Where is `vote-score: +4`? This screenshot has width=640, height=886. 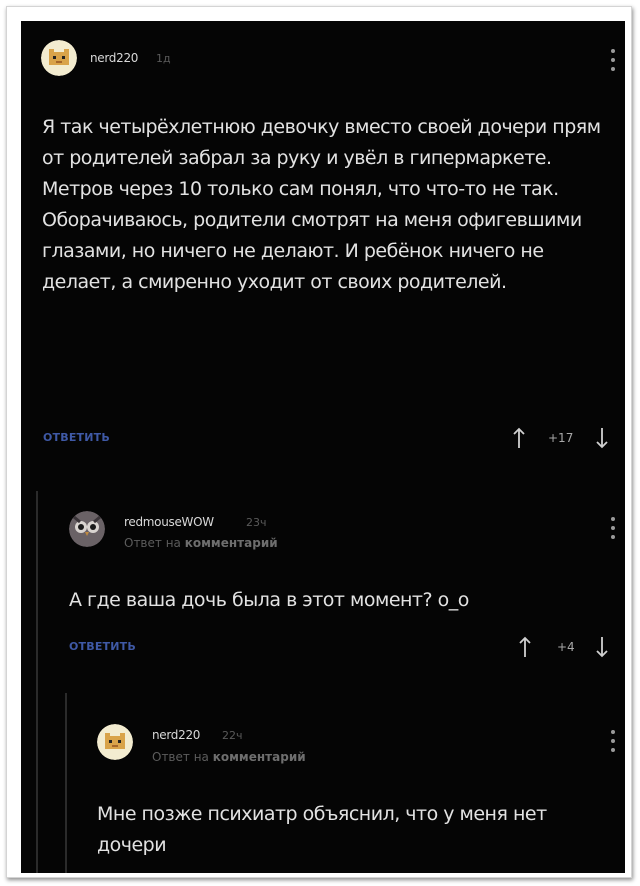
vote-score: +4 is located at coordinates (566, 647).